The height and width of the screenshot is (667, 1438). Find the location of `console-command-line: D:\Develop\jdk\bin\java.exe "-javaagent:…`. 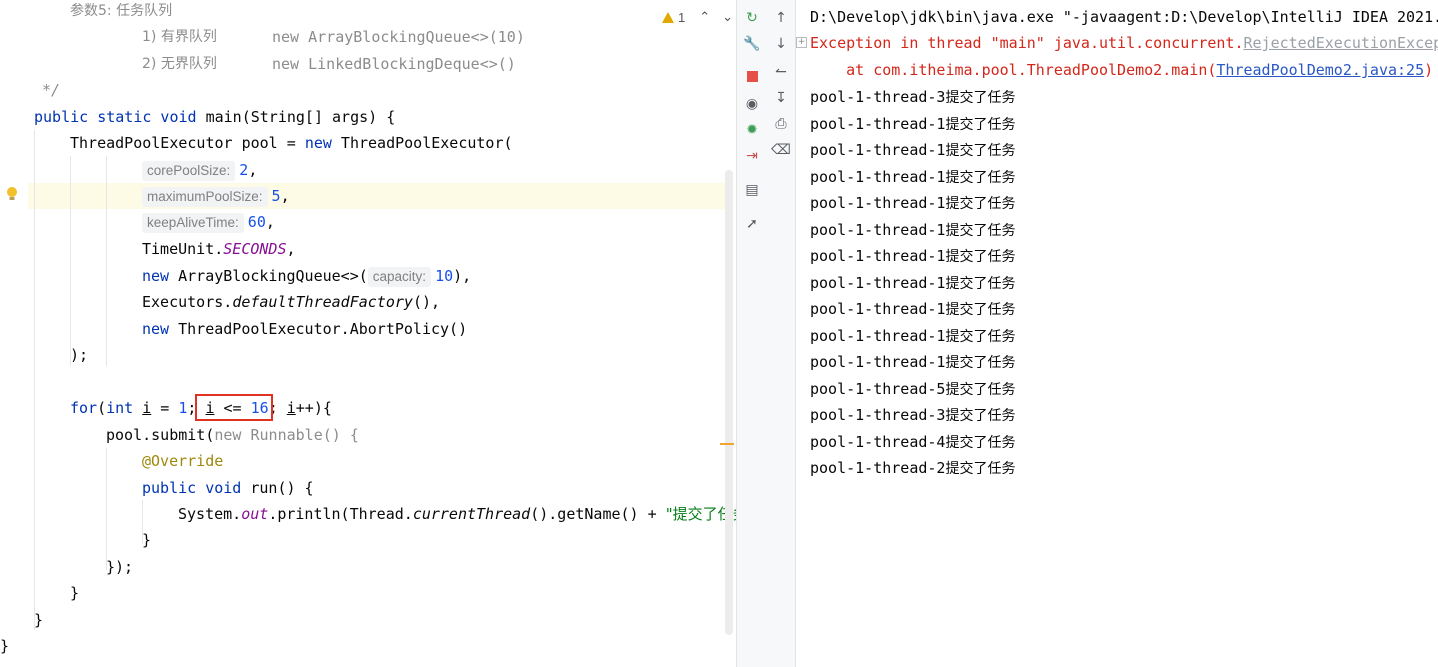

console-command-line: D:\Develop\jdk\bin\java.exe "-javaagent:… is located at coordinates (1124, 17).